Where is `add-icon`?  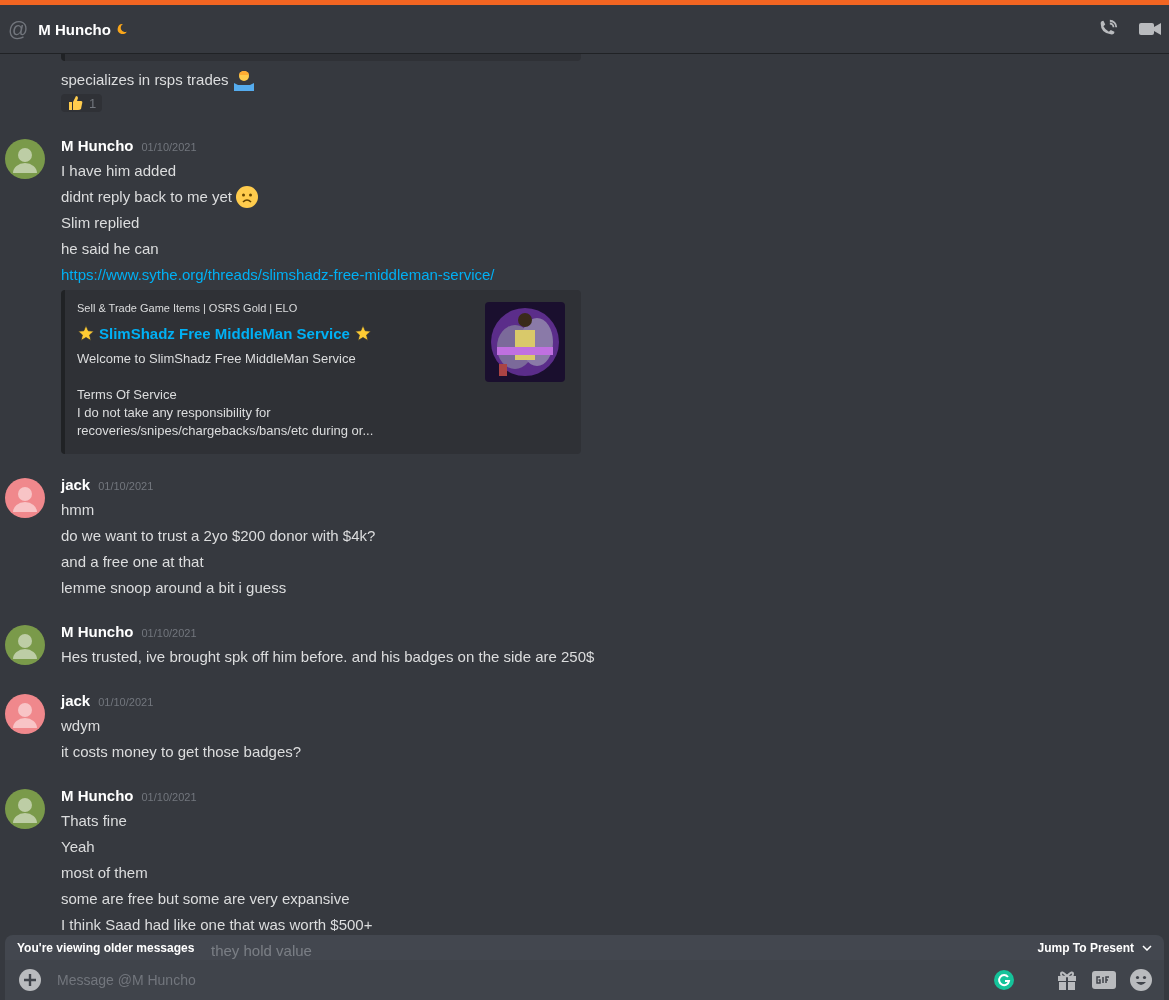
add-icon is located at coordinates (30, 980).